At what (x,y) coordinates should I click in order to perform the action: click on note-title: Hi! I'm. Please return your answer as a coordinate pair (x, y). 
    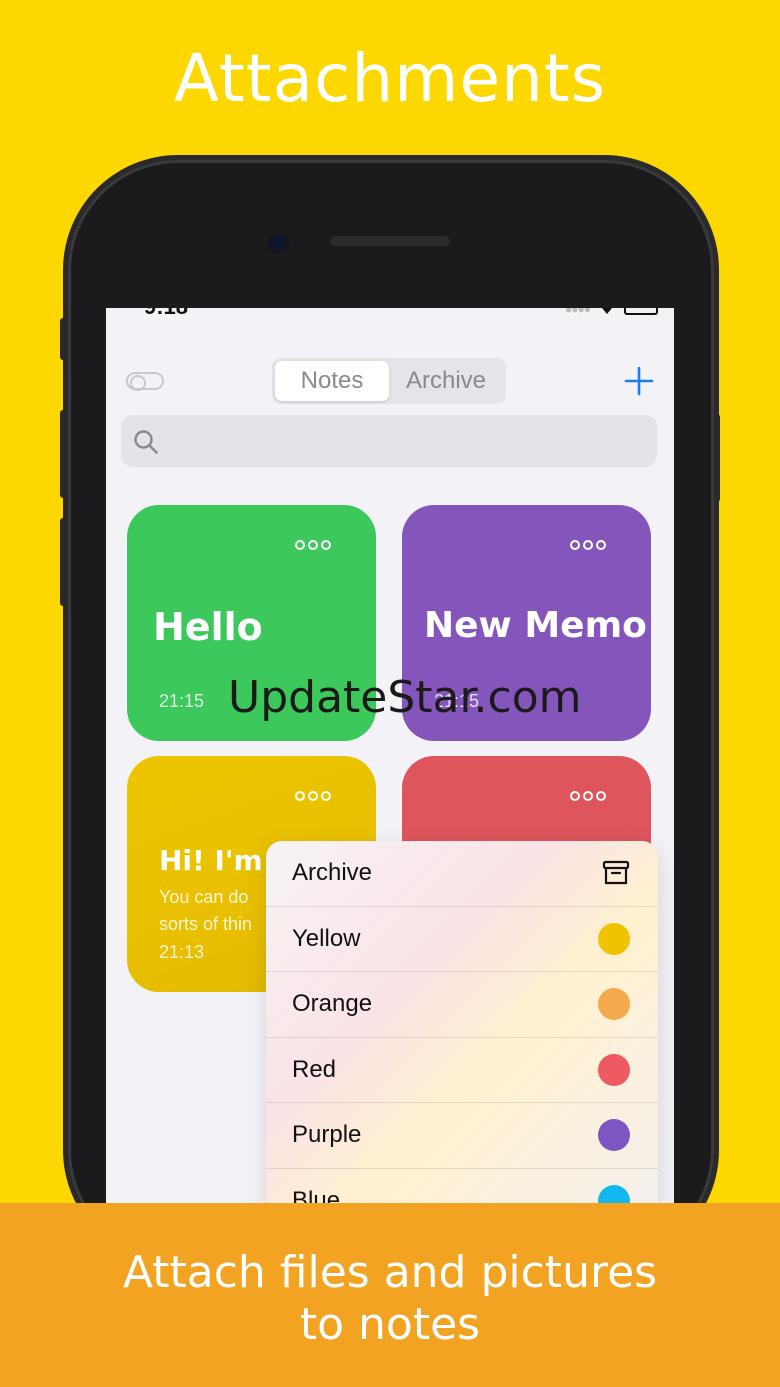
    Looking at the image, I should click on (211, 860).